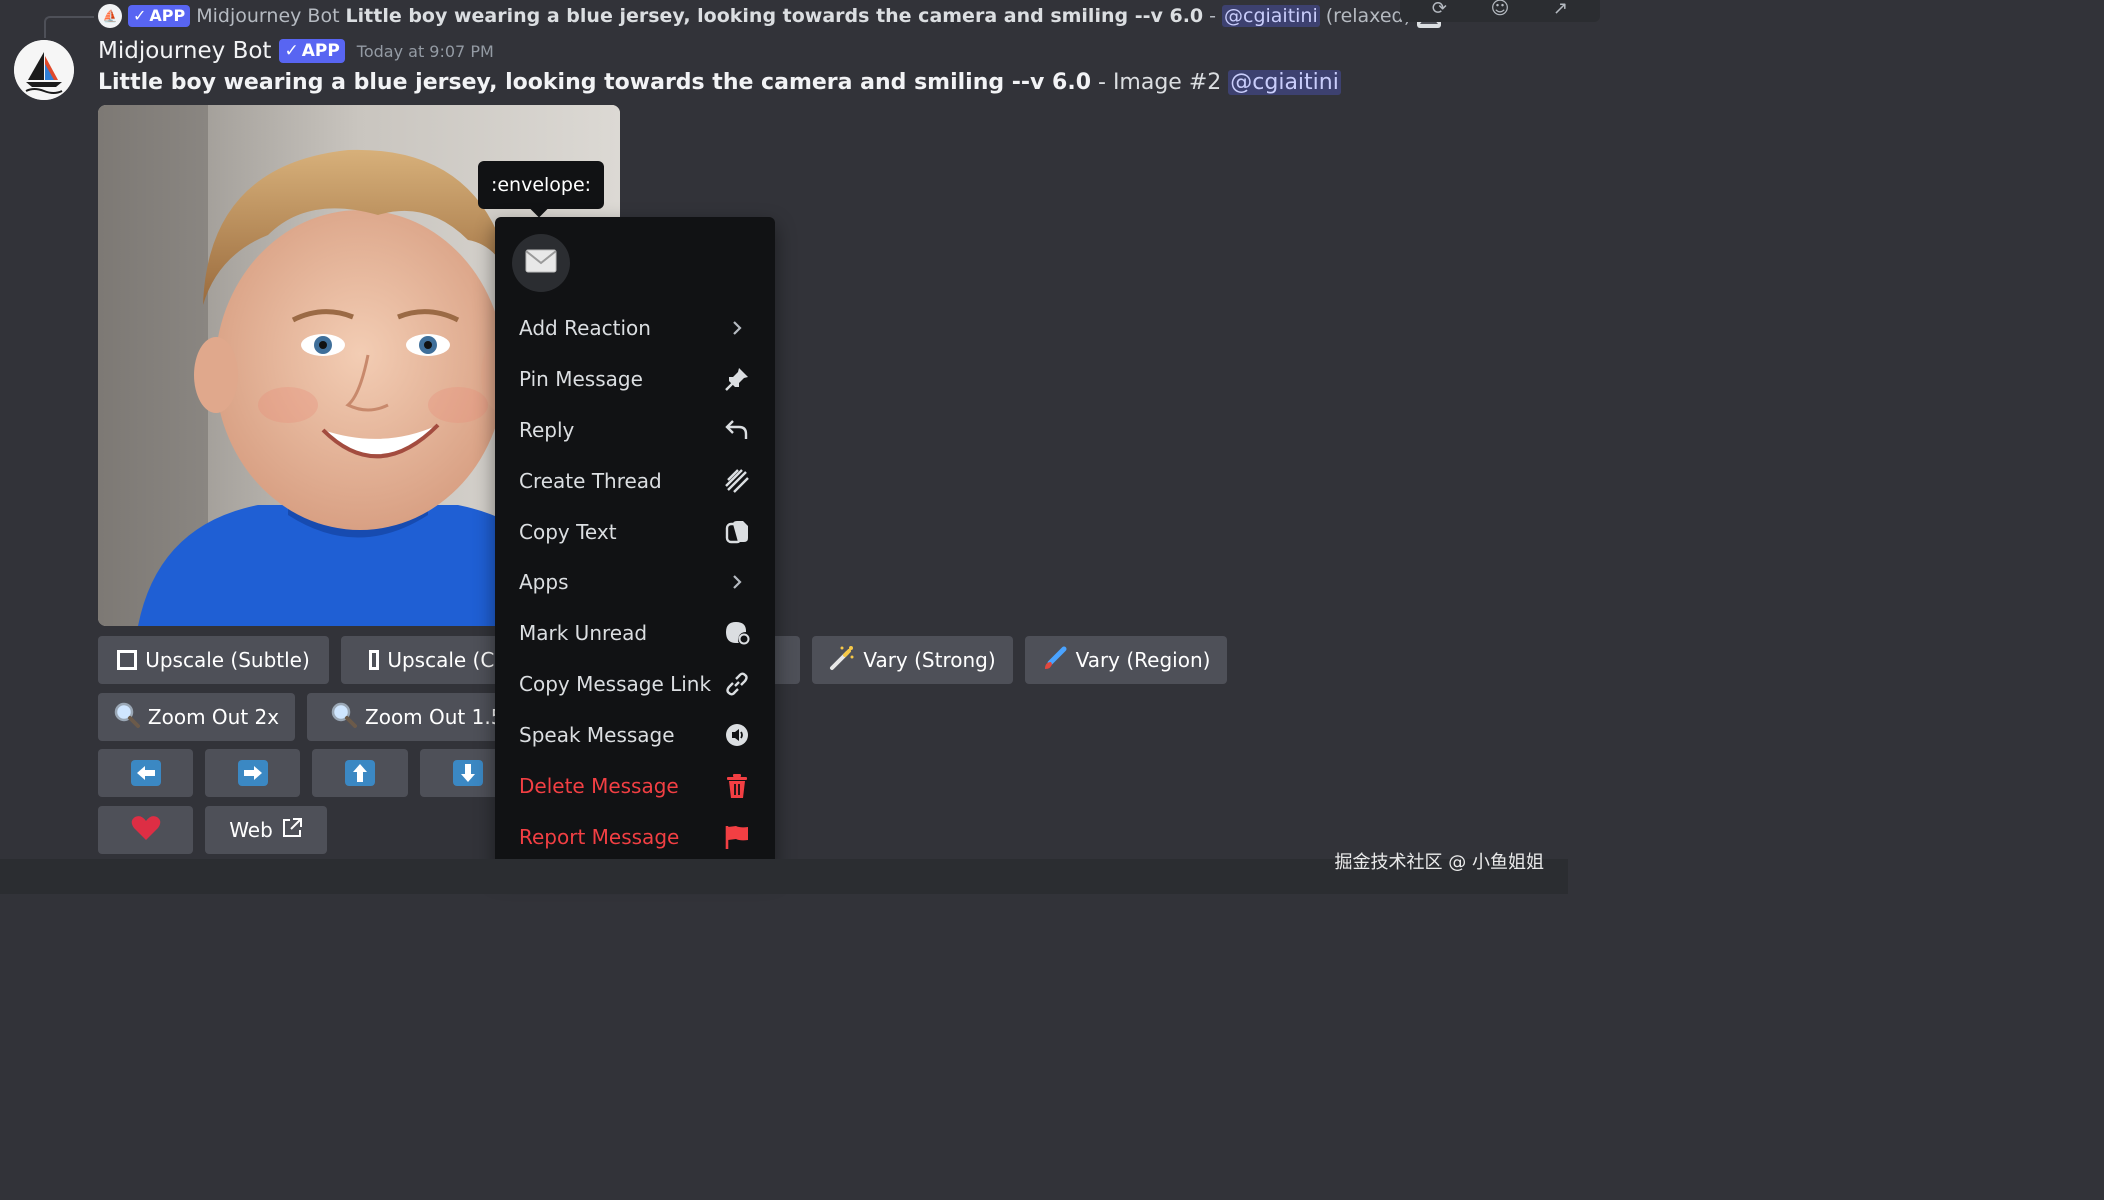 This screenshot has height=1200, width=2104. Describe the element at coordinates (635, 735) in the screenshot. I see `menu-item-speak-message: Speak Message` at that location.